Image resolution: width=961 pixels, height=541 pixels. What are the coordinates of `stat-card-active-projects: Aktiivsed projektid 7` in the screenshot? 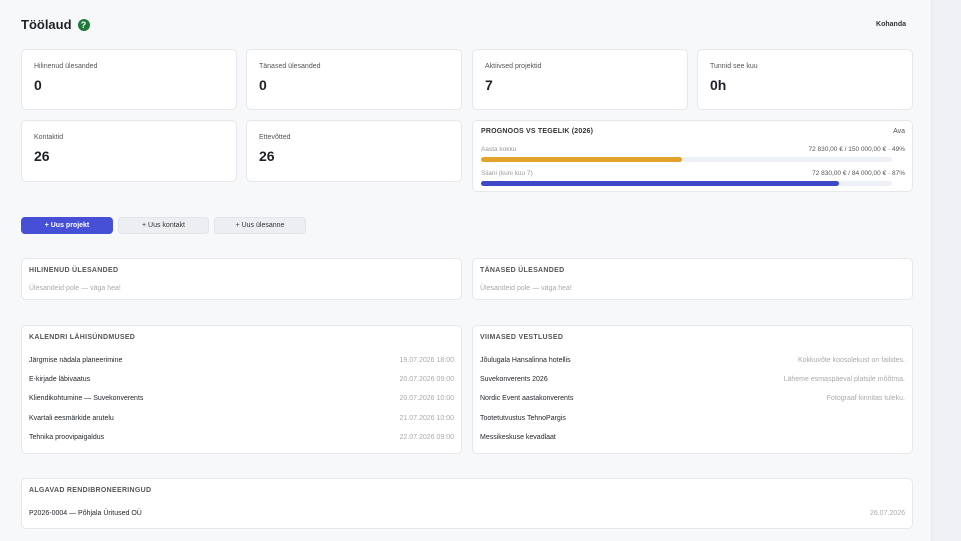 It's located at (580, 79).